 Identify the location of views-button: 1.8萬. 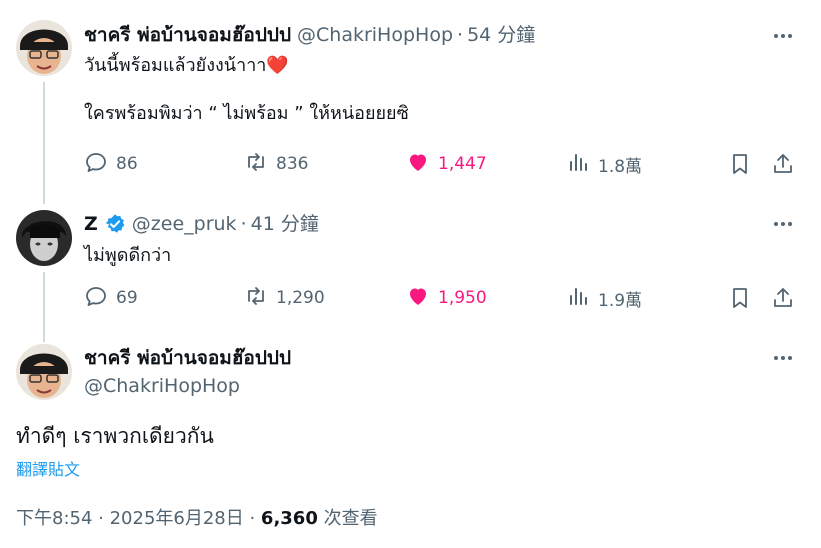
(604, 164).